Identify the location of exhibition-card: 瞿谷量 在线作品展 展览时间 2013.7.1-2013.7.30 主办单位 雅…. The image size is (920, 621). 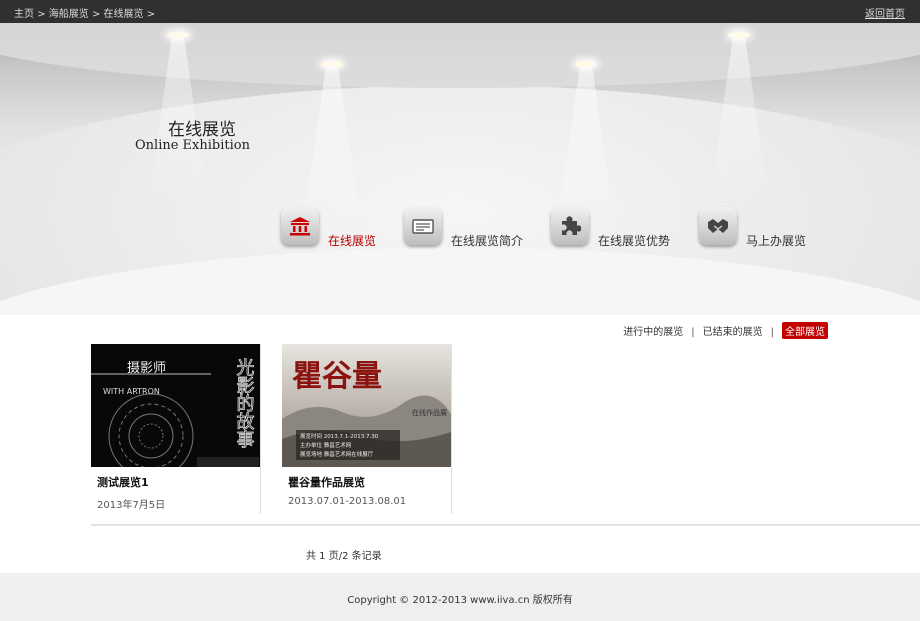
(367, 429).